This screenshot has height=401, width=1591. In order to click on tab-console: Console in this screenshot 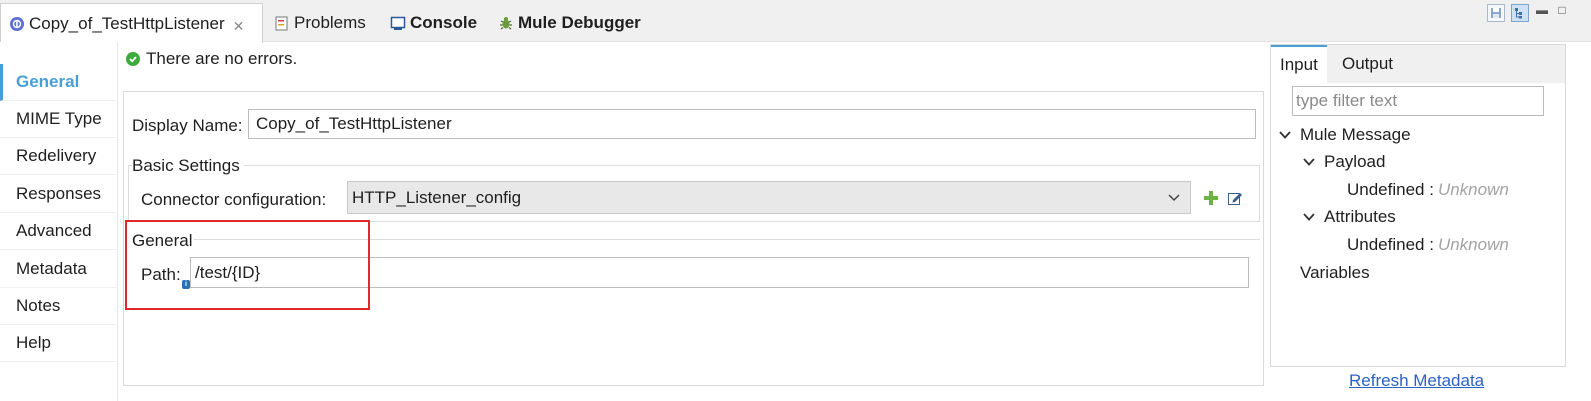, I will do `click(433, 22)`.